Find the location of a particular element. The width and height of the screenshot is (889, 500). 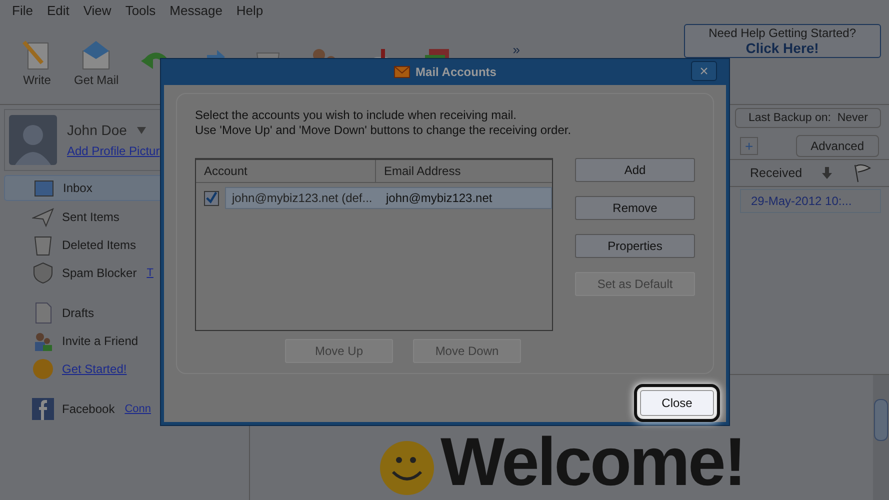

sidebar-item: Facebook Conn is located at coordinates (126, 409).